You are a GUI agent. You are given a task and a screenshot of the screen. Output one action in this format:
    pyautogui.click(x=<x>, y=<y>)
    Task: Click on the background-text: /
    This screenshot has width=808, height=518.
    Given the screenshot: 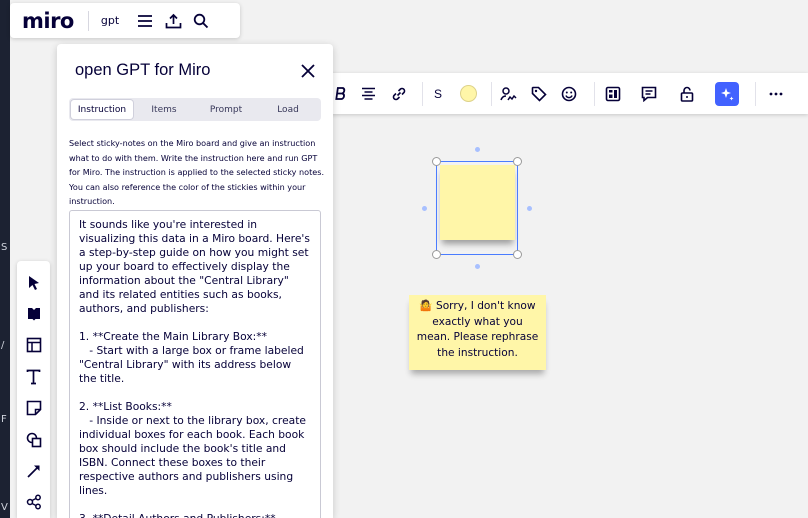 What is the action you would take?
    pyautogui.click(x=3, y=345)
    